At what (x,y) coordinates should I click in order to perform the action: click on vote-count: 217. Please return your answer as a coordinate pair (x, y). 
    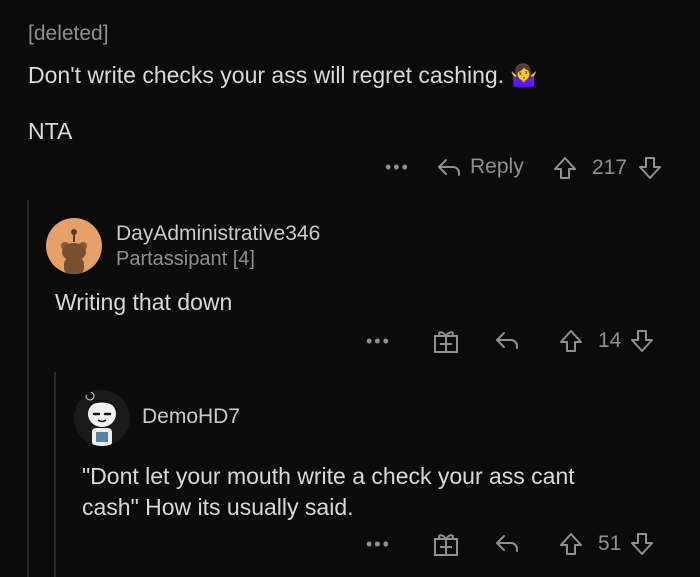
    Looking at the image, I should click on (610, 167).